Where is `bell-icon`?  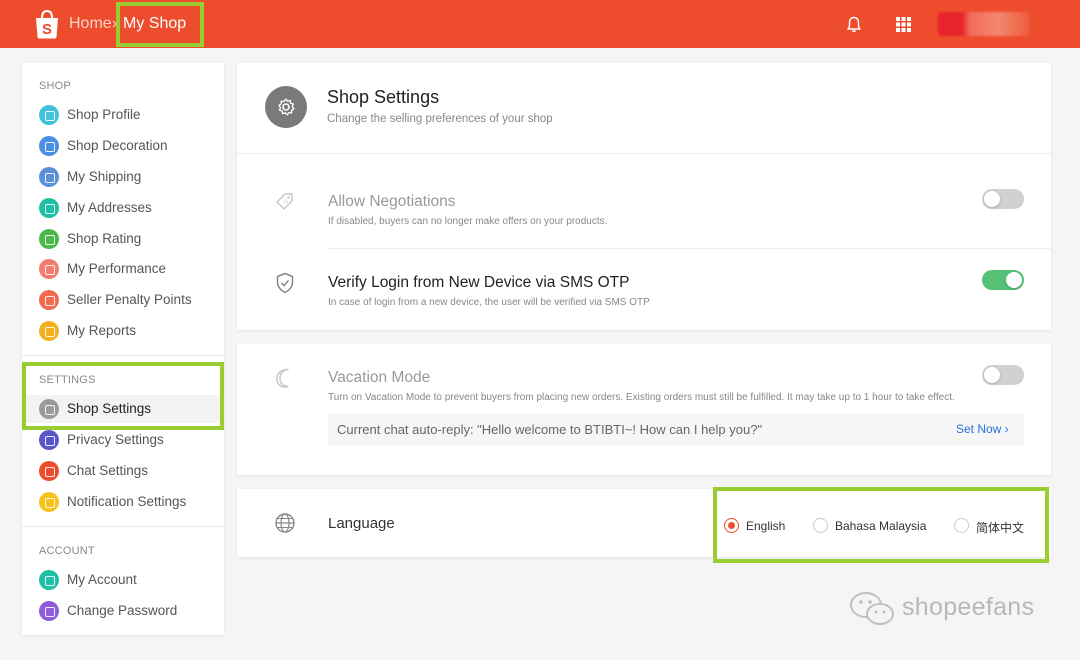 bell-icon is located at coordinates (854, 24).